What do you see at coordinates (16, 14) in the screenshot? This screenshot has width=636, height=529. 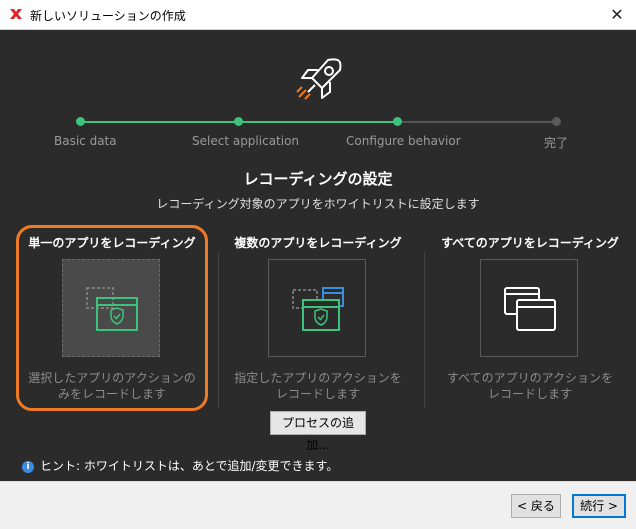 I see `x-logo-icon` at bounding box center [16, 14].